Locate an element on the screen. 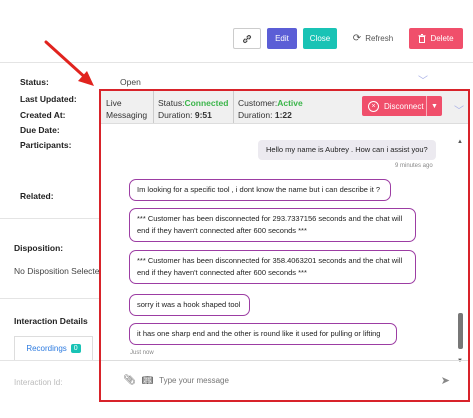 This screenshot has height=418, width=473. book-icon: 📖︎ is located at coordinates (147, 380).